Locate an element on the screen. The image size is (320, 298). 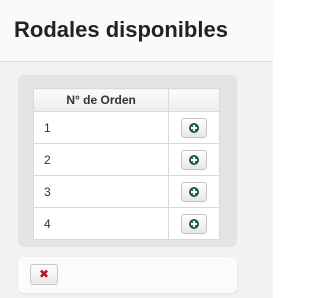
table-row: 4 is located at coordinates (126, 223).